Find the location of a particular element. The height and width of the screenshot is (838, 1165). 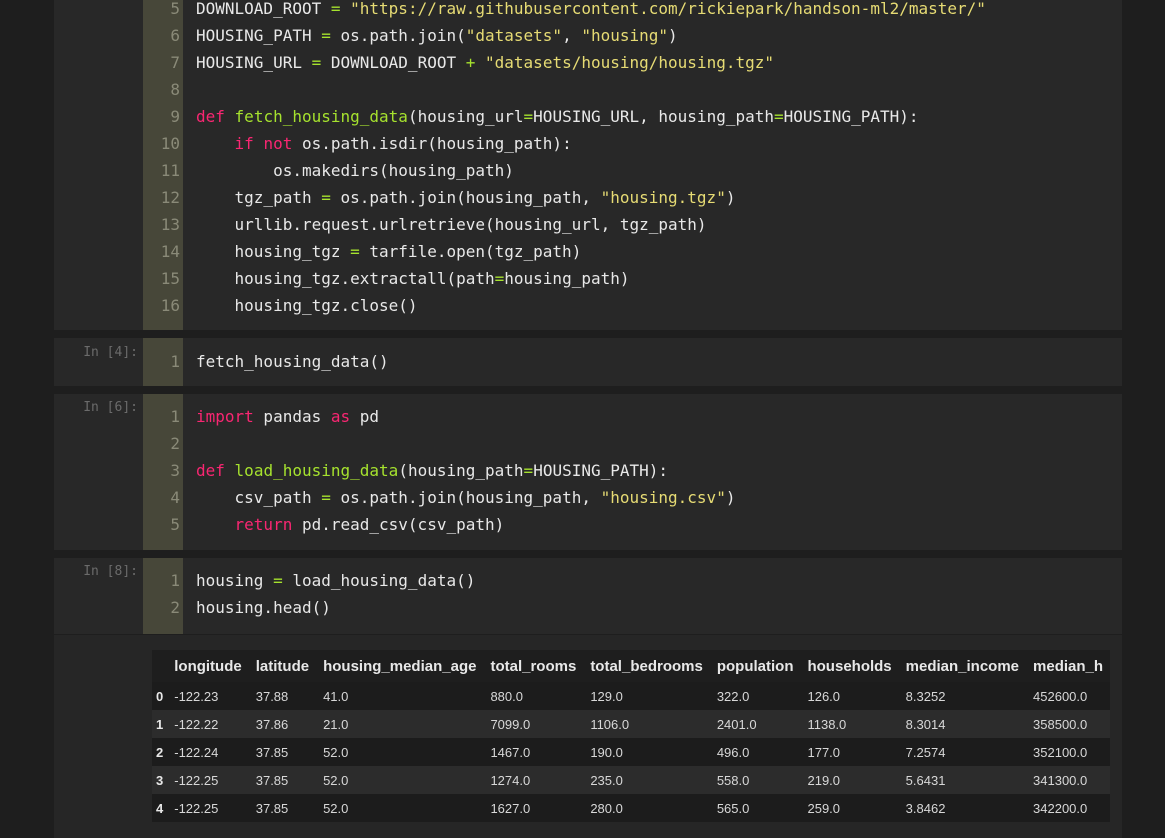

table-cell: 358500.0 is located at coordinates (1060, 724).